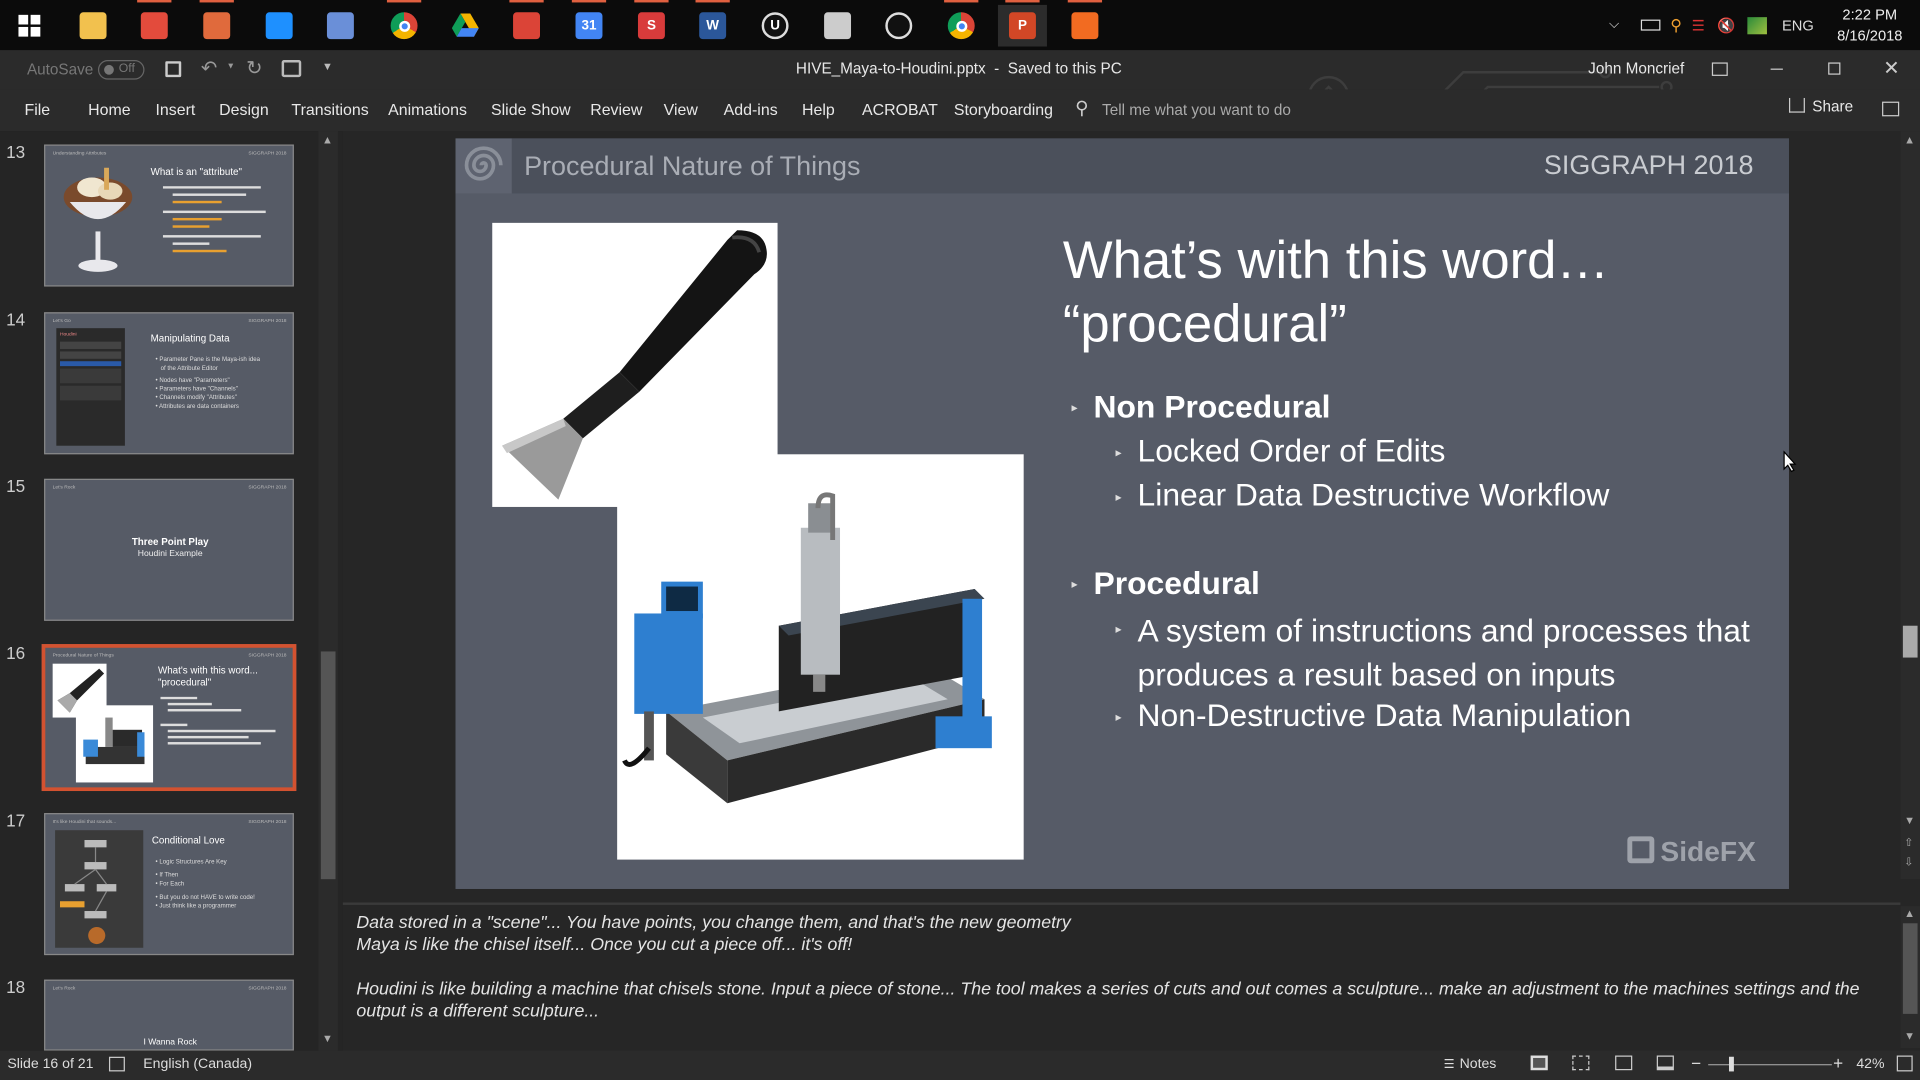 The height and width of the screenshot is (1080, 1920). Describe the element at coordinates (173, 69) in the screenshot. I see `save-icon` at that location.